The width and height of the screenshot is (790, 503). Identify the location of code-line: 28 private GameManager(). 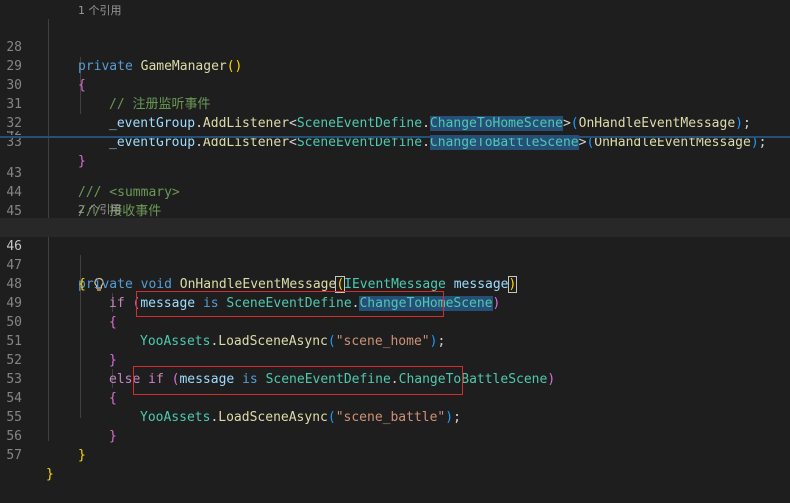
(395, 46).